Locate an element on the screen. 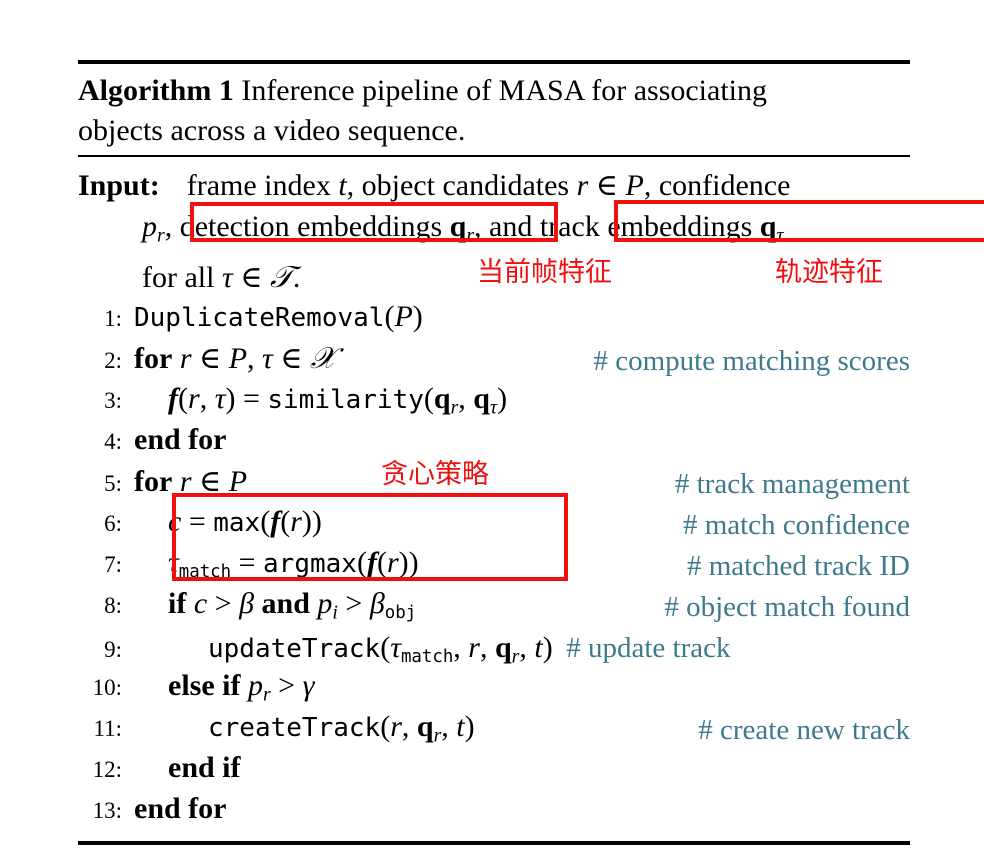 The height and width of the screenshot is (855, 984). table-row: 13: end for is located at coordinates (494, 812).